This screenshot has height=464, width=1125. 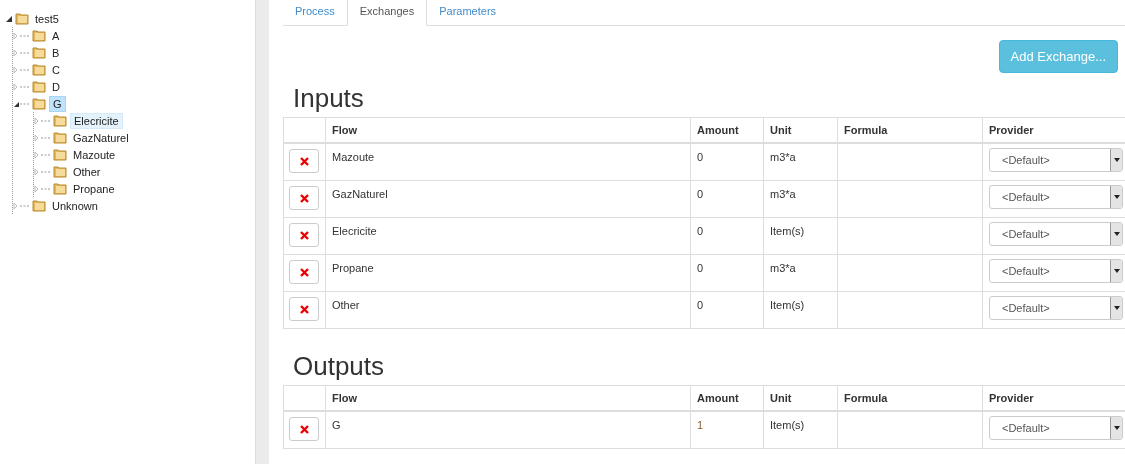 What do you see at coordinates (387, 13) in the screenshot?
I see `tab: Exchanges` at bounding box center [387, 13].